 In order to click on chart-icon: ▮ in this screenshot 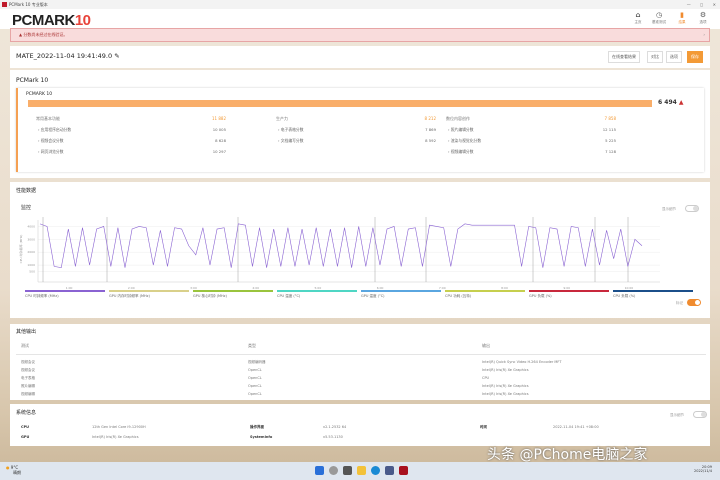, I will do `click(682, 15)`.